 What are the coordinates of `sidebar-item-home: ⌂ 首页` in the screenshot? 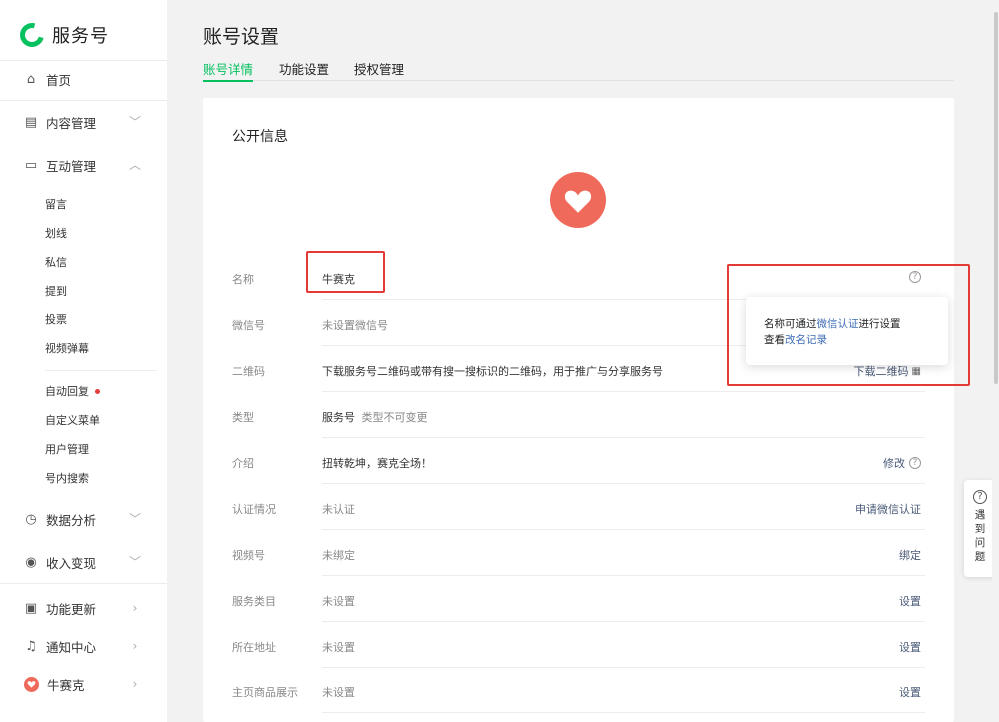 It's located at (86, 79).